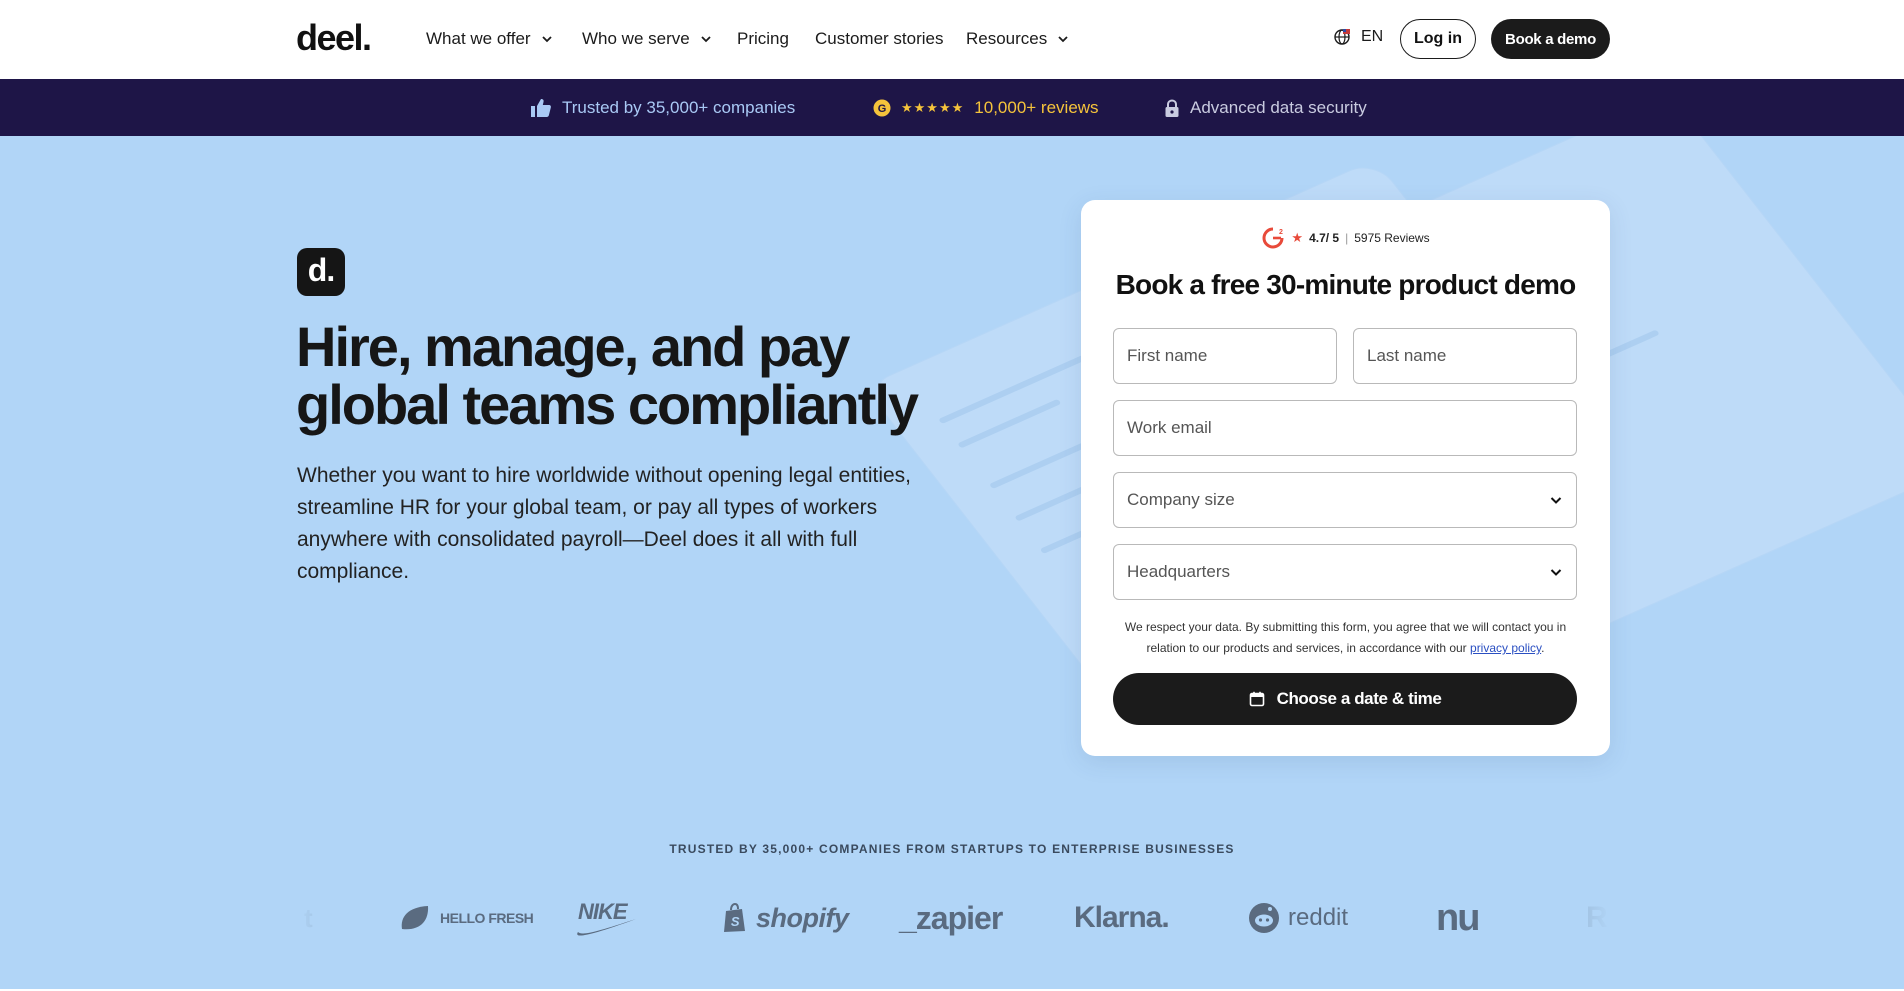  I want to click on nav-what-we-offer: What we offer, so click(489, 39).